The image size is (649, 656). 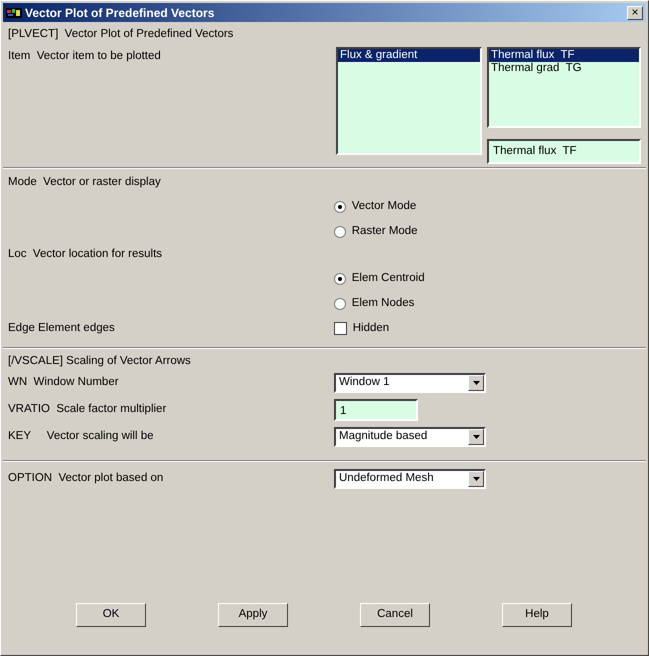 What do you see at coordinates (388, 278) in the screenshot?
I see `option-label: Elem Centroid` at bounding box center [388, 278].